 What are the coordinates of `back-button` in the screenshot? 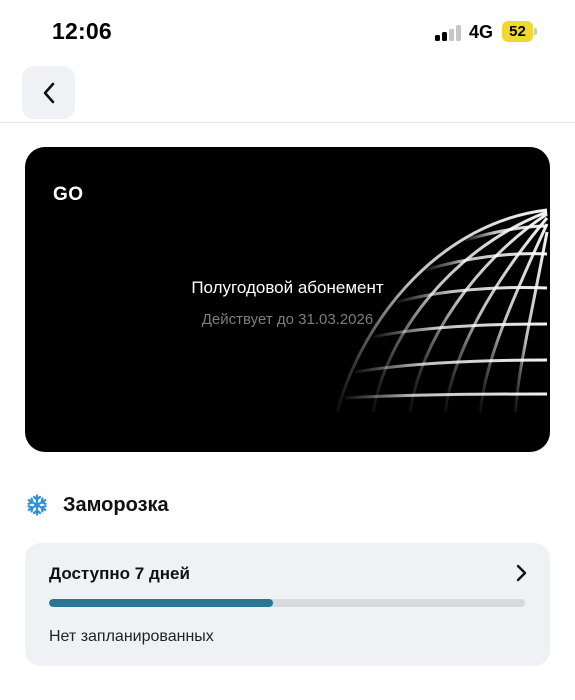 It's located at (48, 92).